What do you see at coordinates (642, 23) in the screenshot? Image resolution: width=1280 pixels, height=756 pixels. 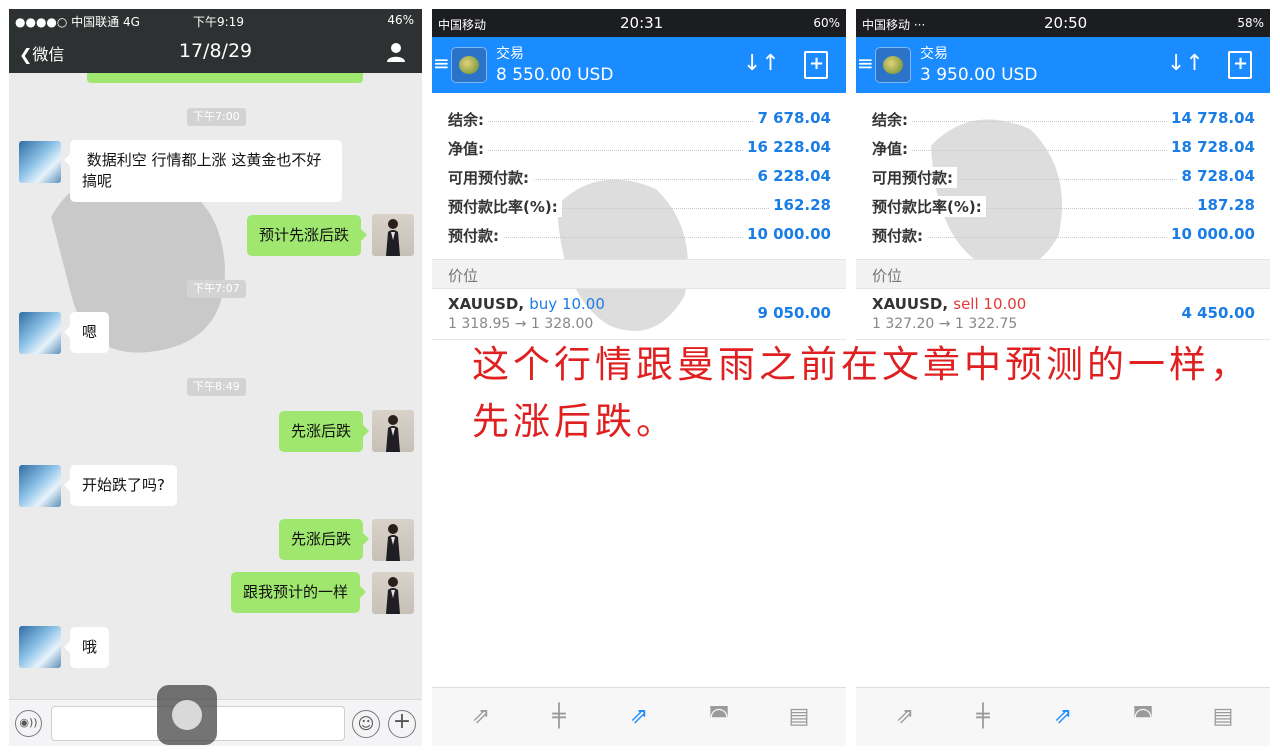 I see `clock-label: 20:31` at bounding box center [642, 23].